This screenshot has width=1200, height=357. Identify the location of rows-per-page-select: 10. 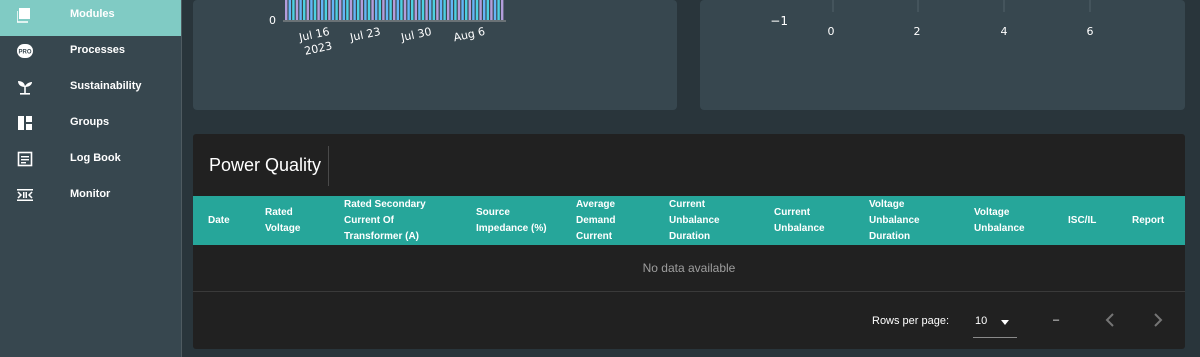
(995, 323).